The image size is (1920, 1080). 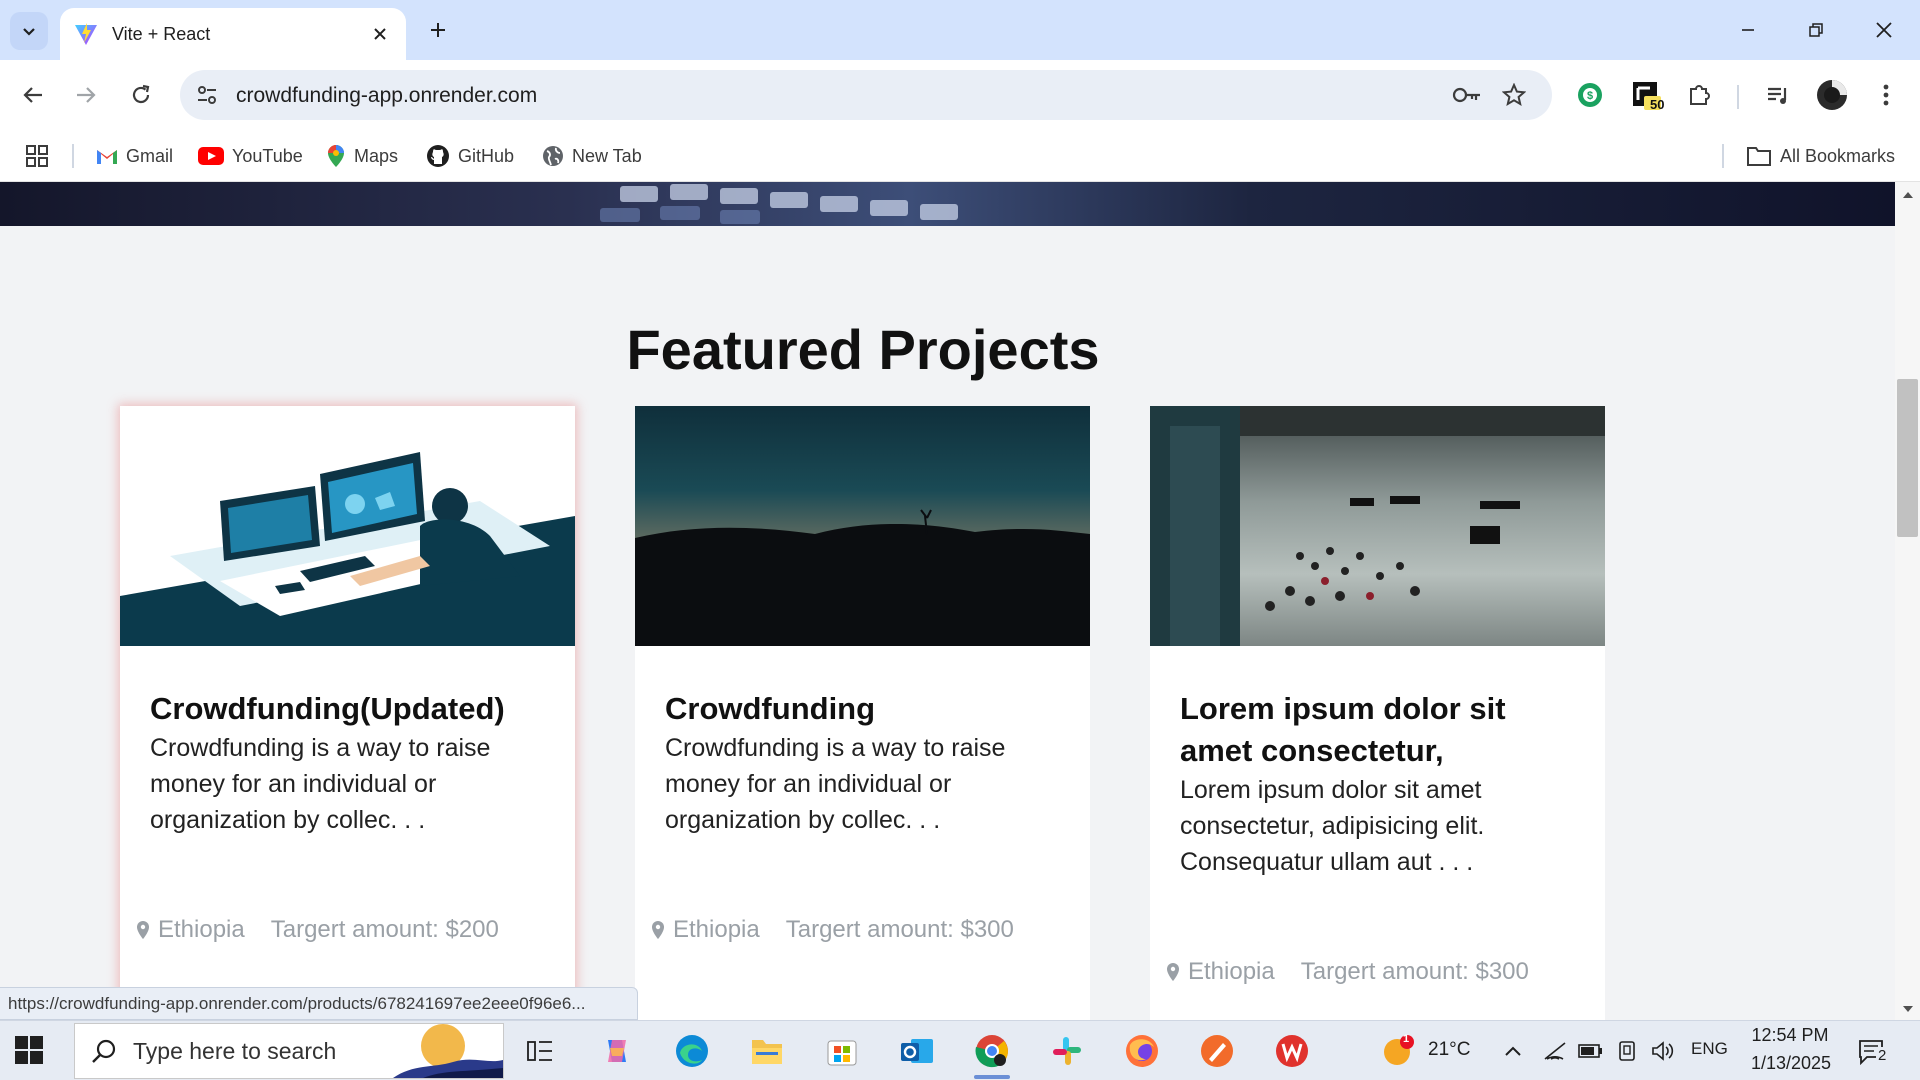 I want to click on sketch-app-button, so click(x=1217, y=1051).